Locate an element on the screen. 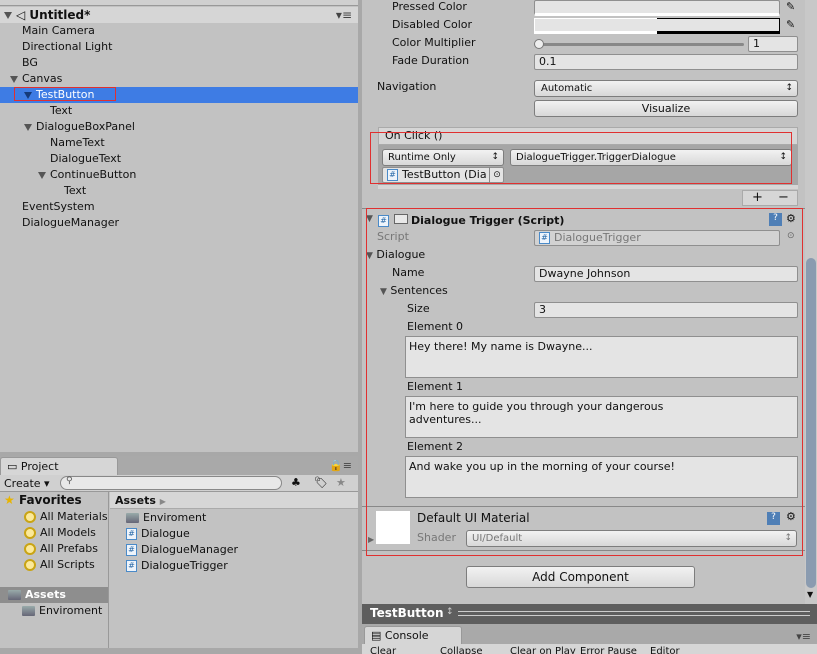  console-toolbar-button: Error Pause is located at coordinates (608, 650).